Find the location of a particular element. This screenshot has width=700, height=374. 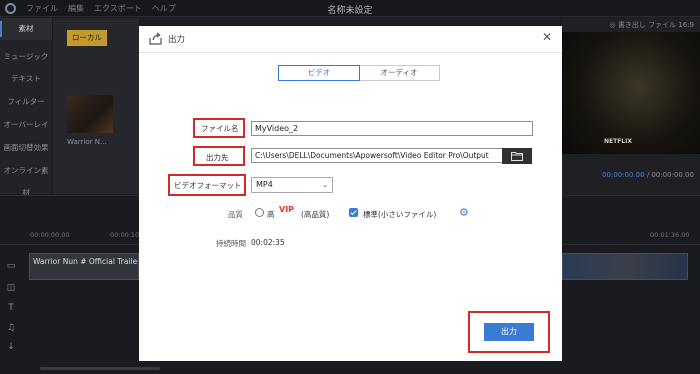

track-icons: ▭ ◫ T ♫ ↓ is located at coordinates (11, 312).